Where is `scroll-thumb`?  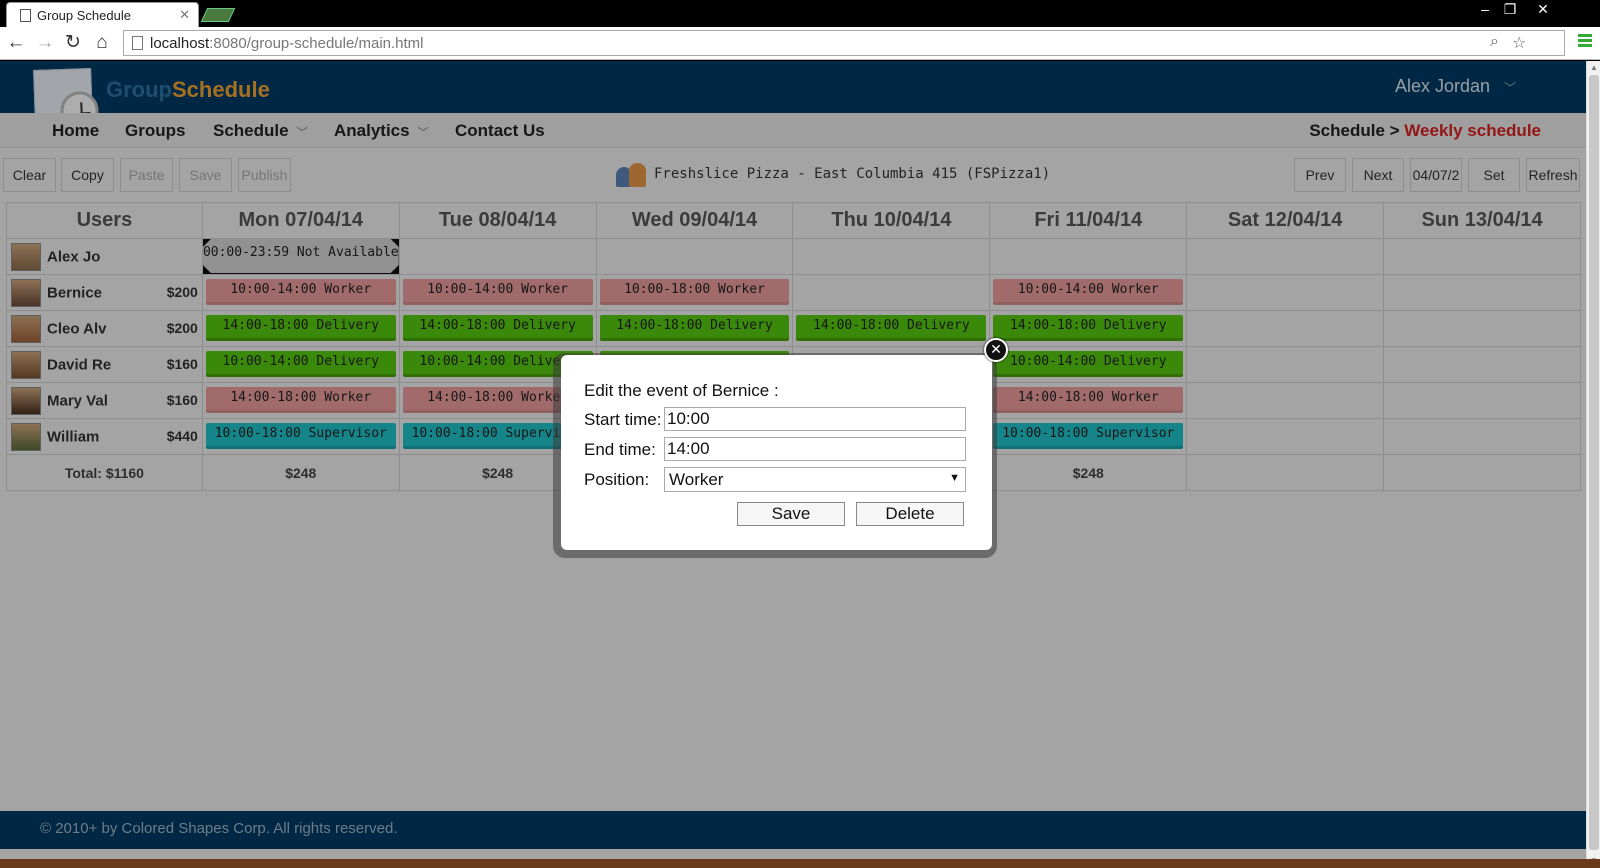 scroll-thumb is located at coordinates (1594, 462).